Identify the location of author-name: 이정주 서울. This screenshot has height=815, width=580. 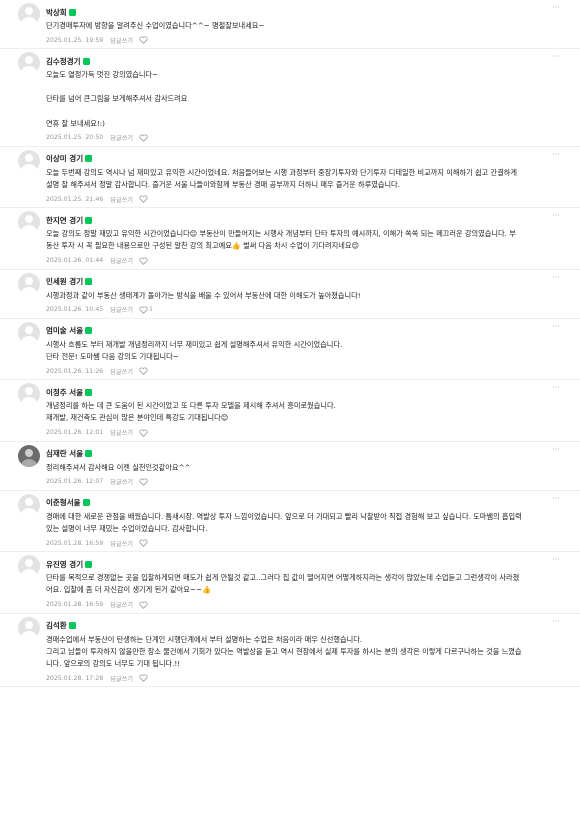
(64, 392).